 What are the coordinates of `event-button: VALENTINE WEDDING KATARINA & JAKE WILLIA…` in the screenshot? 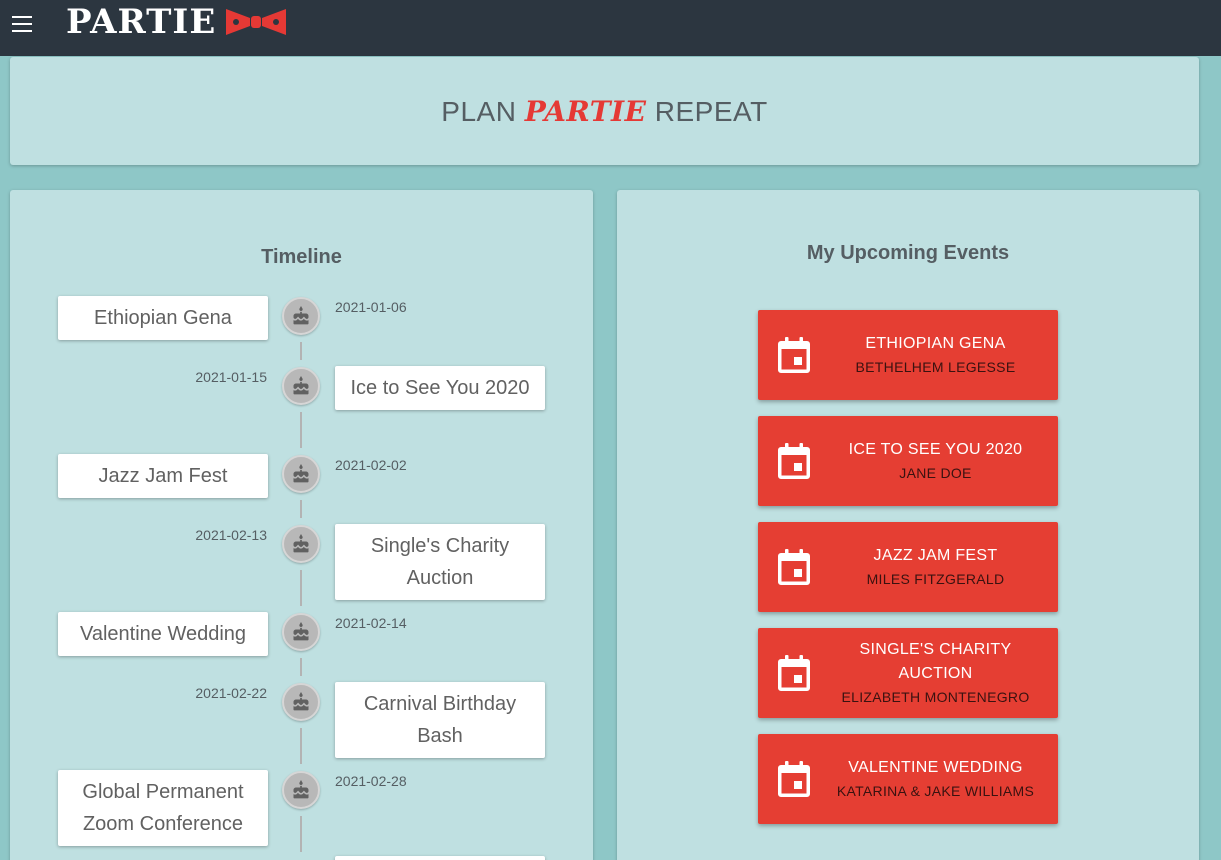 It's located at (908, 779).